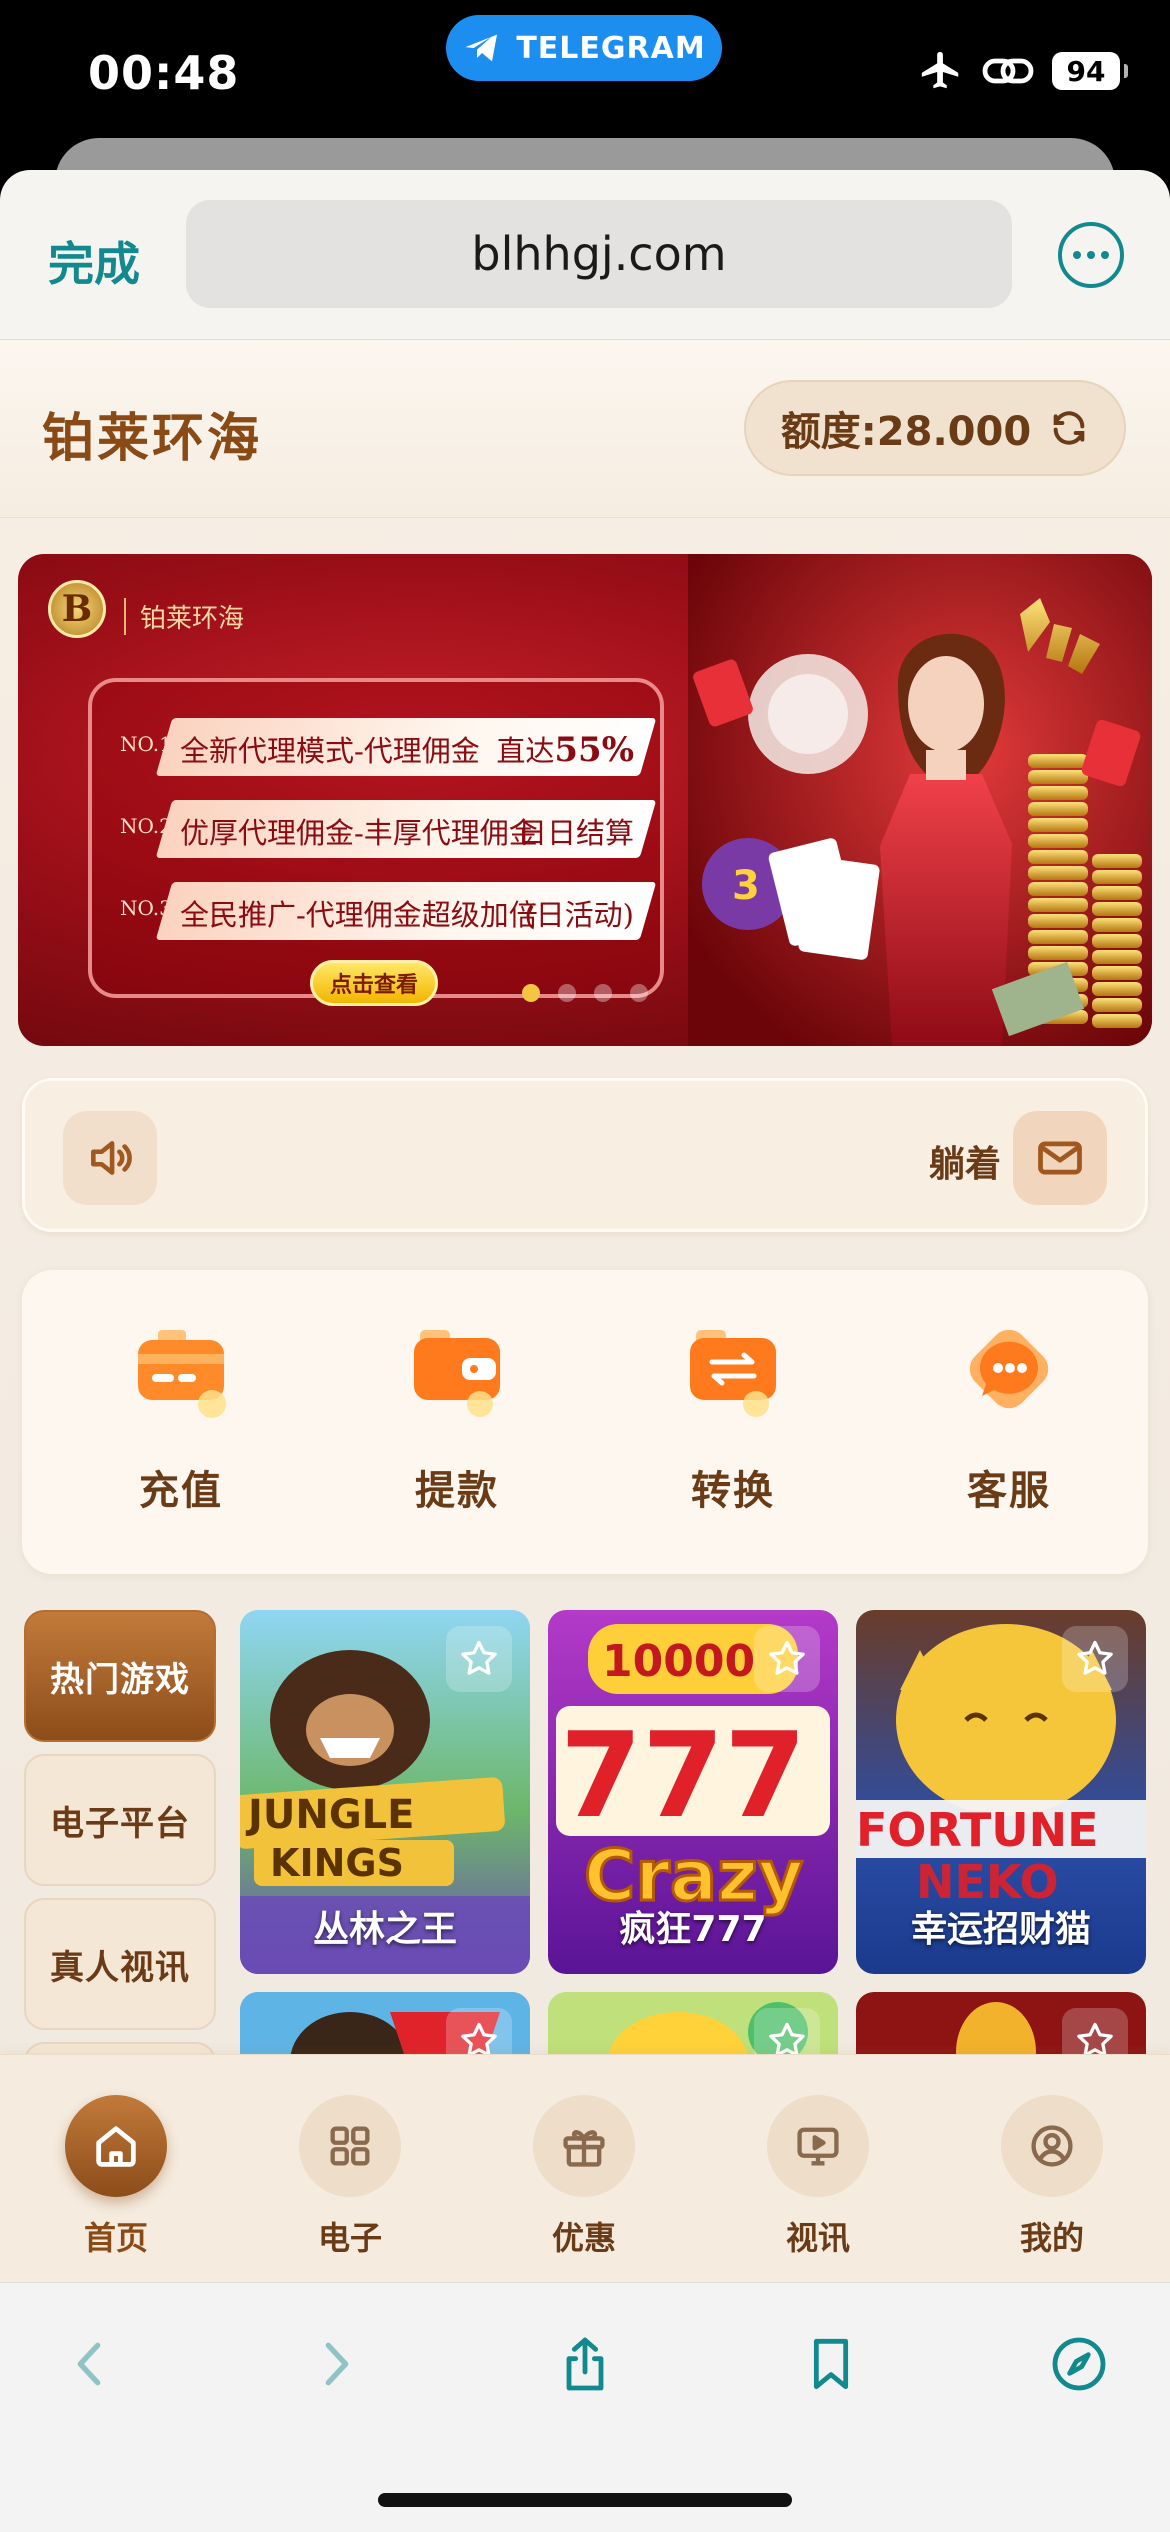  I want to click on balance-pill: 额度:28.000, so click(935, 428).